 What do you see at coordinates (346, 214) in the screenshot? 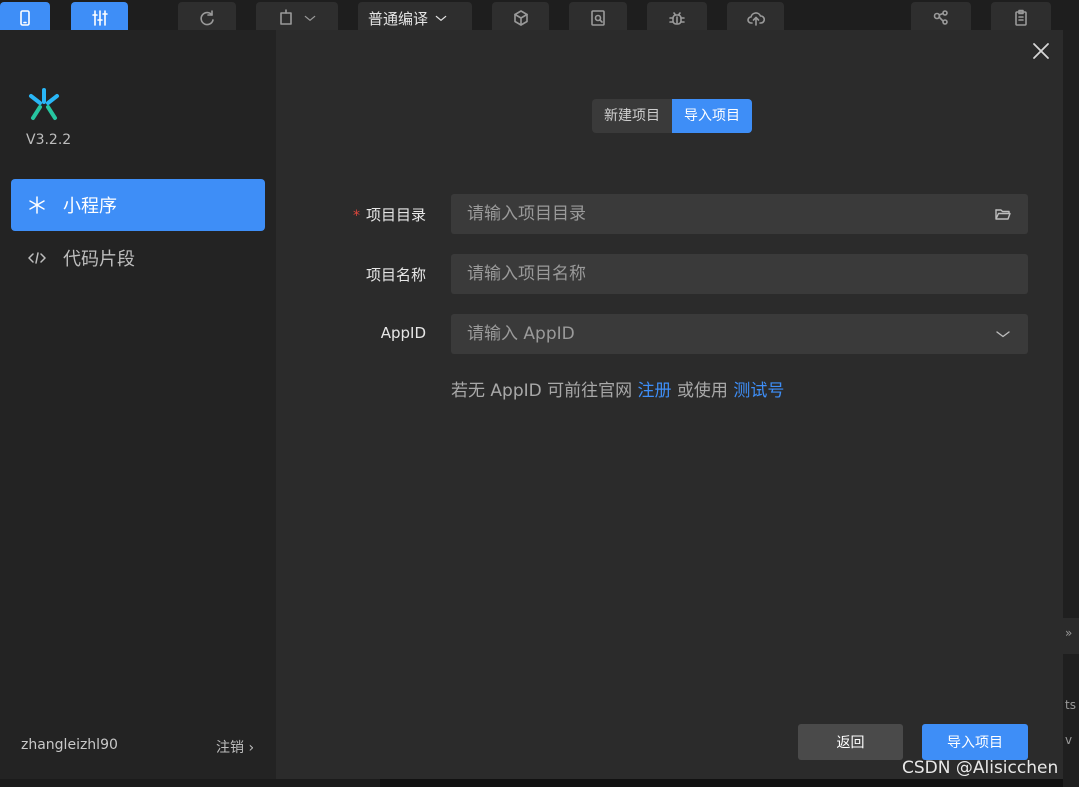
I see `directory-label: * 项目目录` at bounding box center [346, 214].